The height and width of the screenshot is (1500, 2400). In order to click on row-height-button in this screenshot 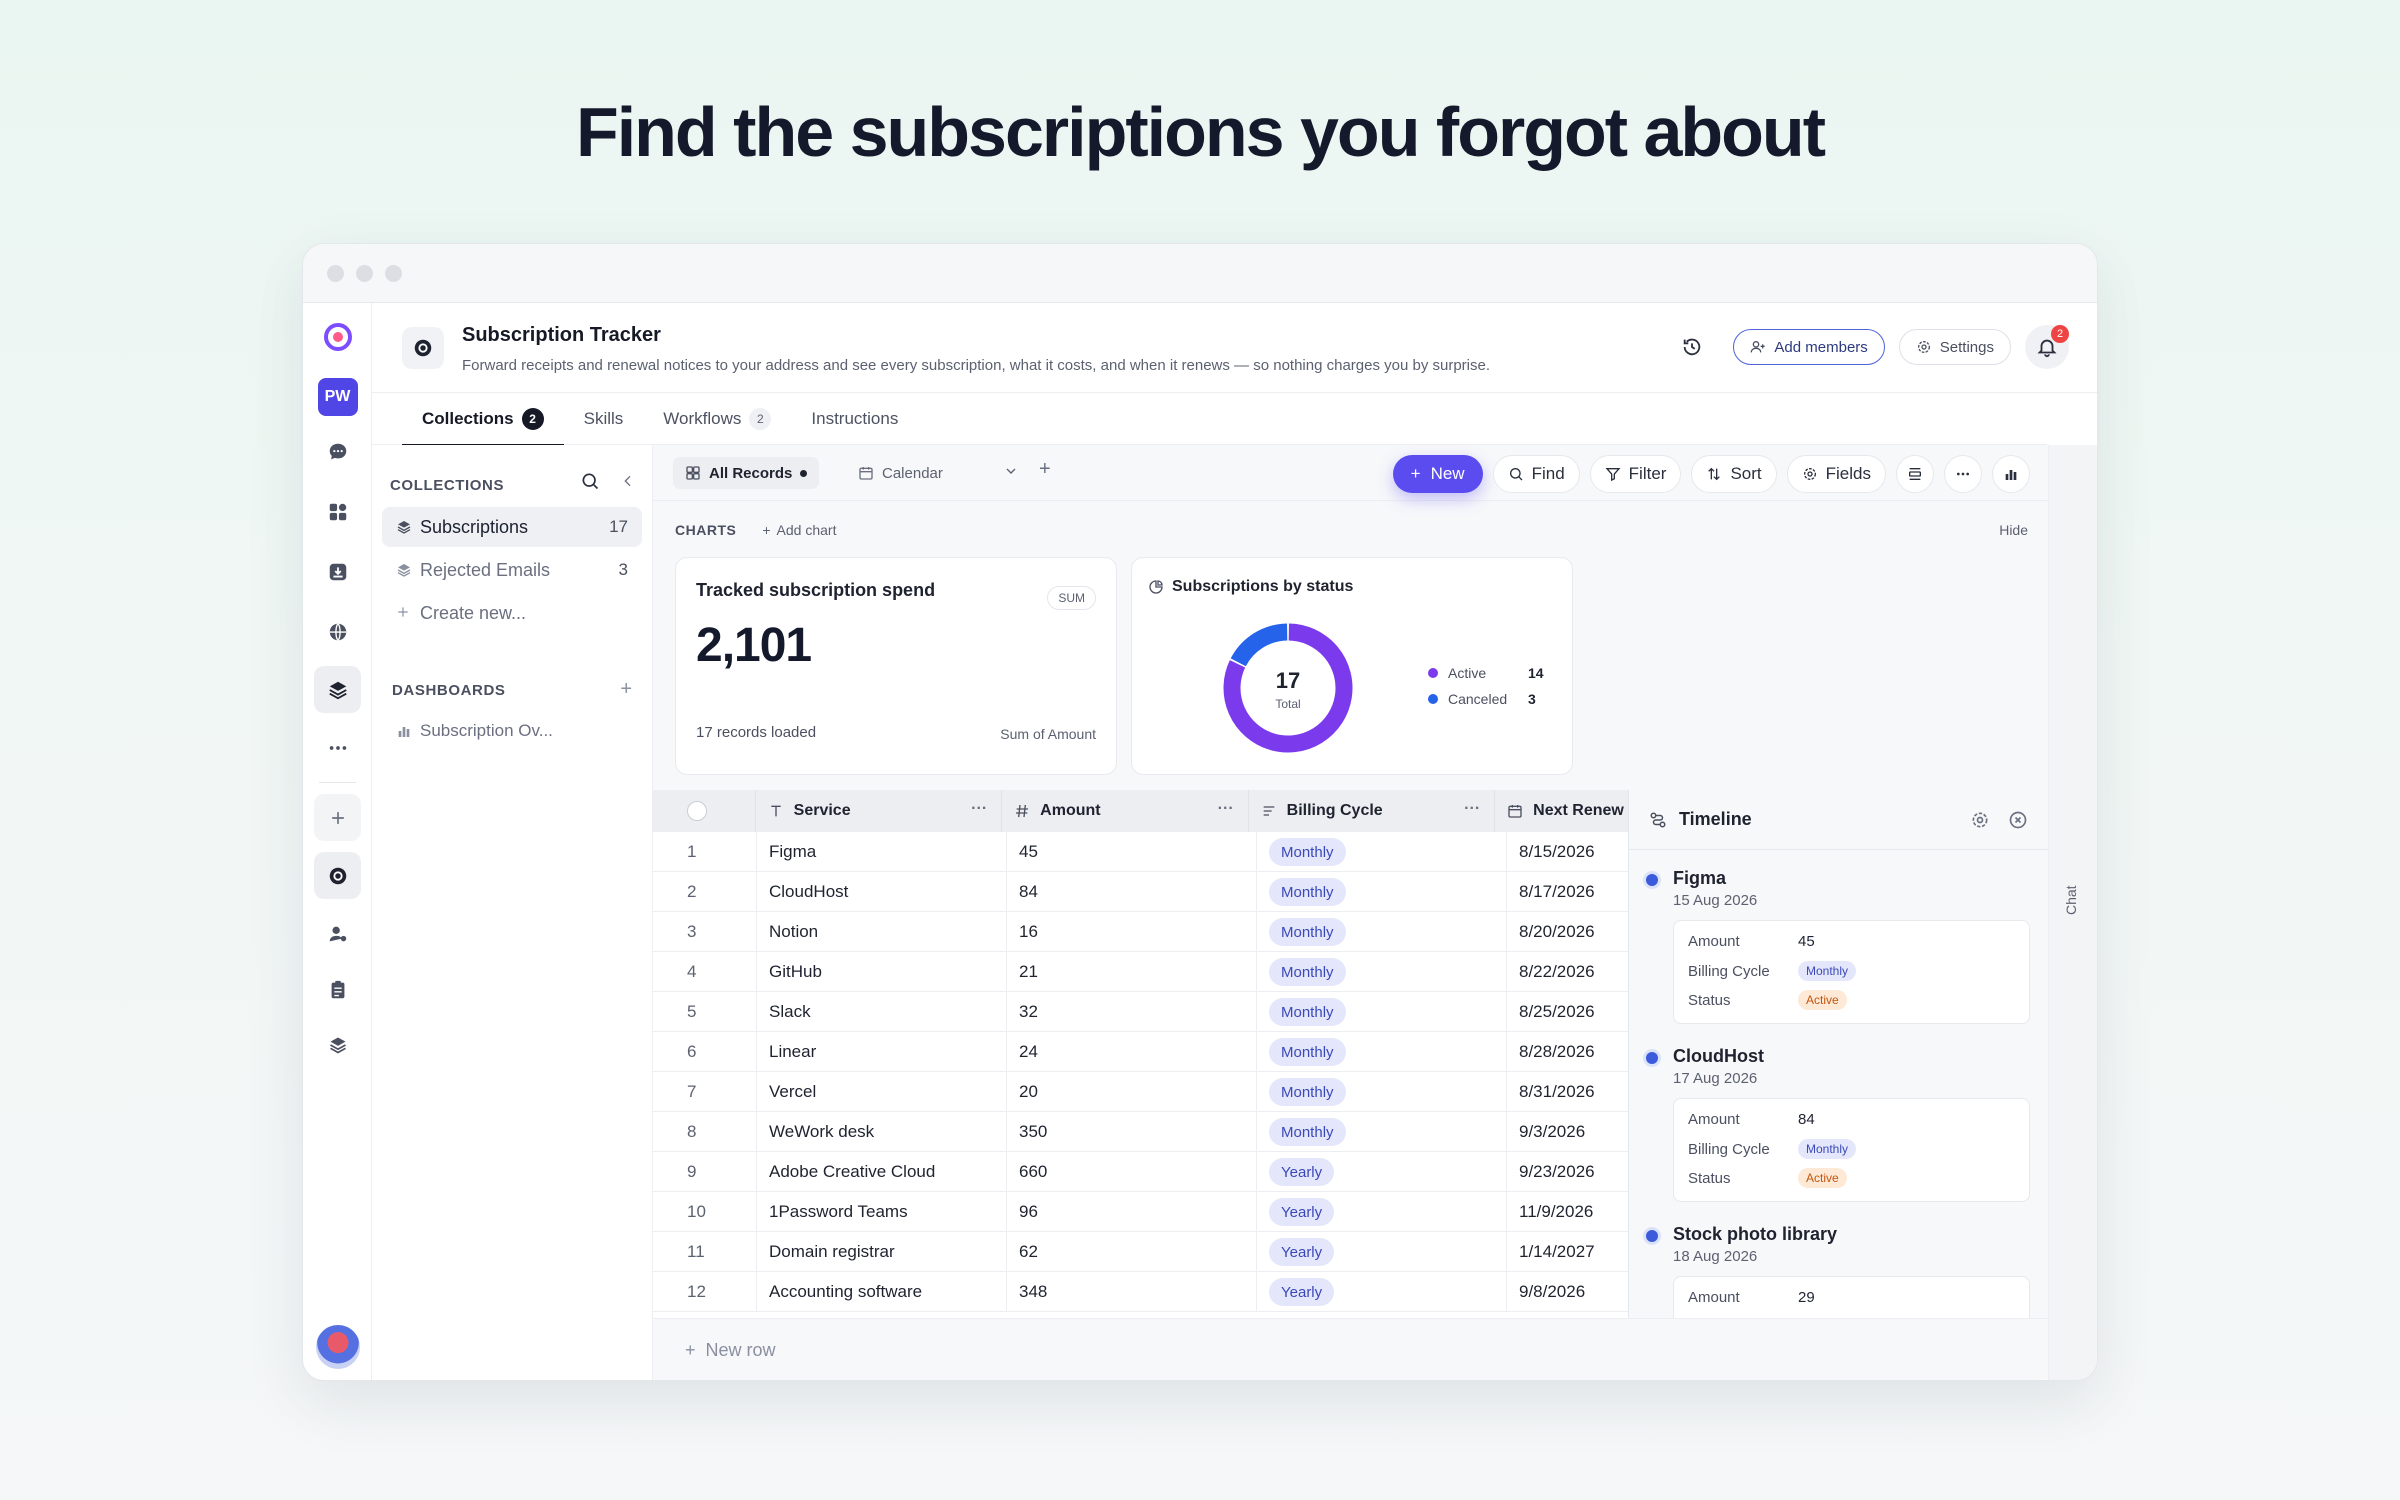, I will do `click(1915, 474)`.